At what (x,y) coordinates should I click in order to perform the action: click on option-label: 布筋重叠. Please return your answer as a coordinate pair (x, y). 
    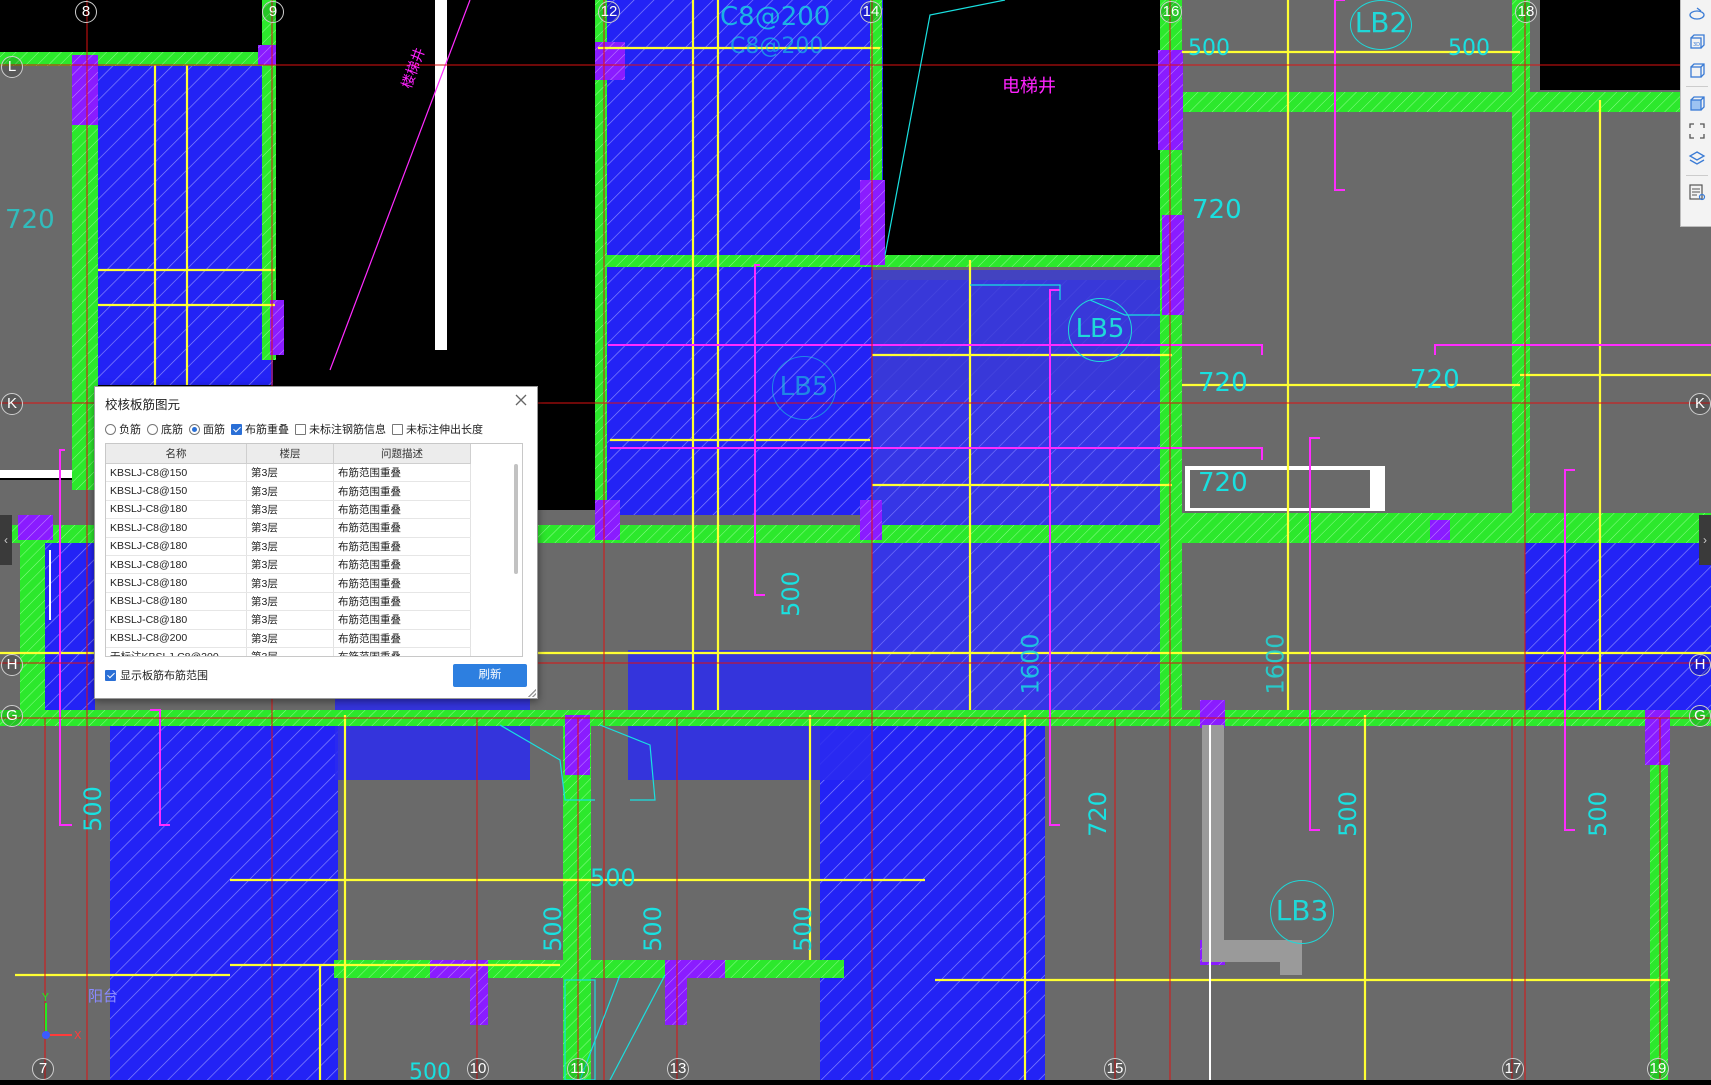
    Looking at the image, I should click on (267, 430).